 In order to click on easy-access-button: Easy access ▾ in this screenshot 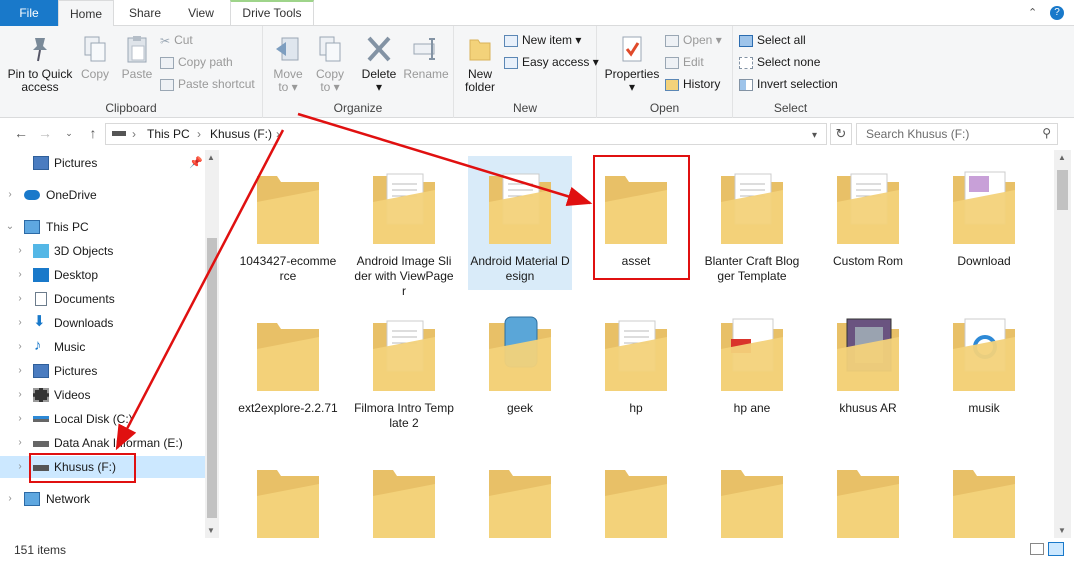, I will do `click(551, 62)`.